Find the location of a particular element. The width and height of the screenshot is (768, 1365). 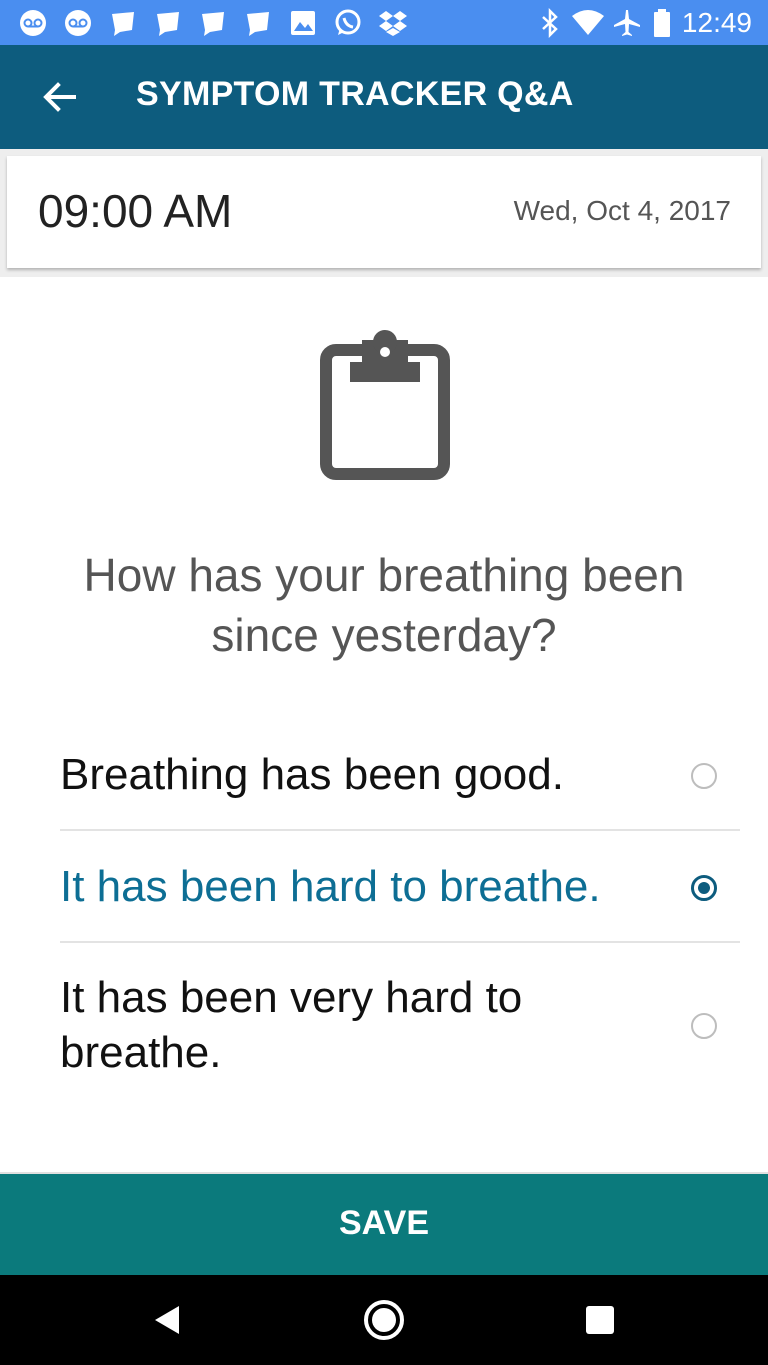

entry-time: 09:00 AM is located at coordinates (135, 211).